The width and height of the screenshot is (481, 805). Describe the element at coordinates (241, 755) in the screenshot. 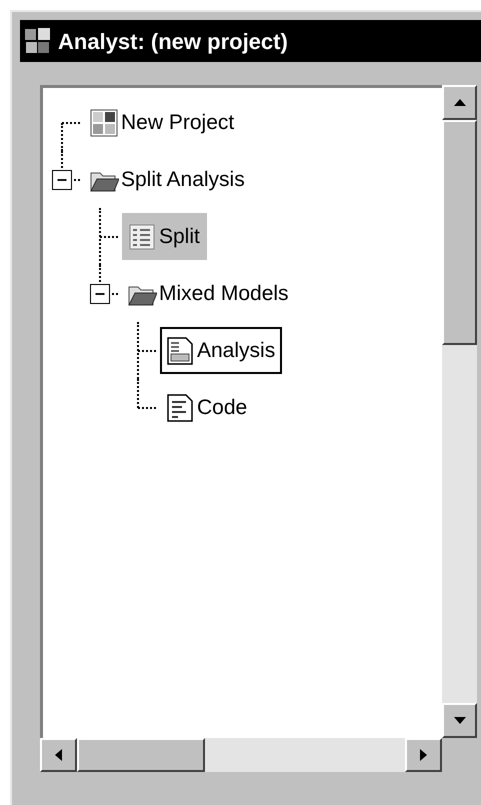

I see `horizontal-scrollbar` at that location.